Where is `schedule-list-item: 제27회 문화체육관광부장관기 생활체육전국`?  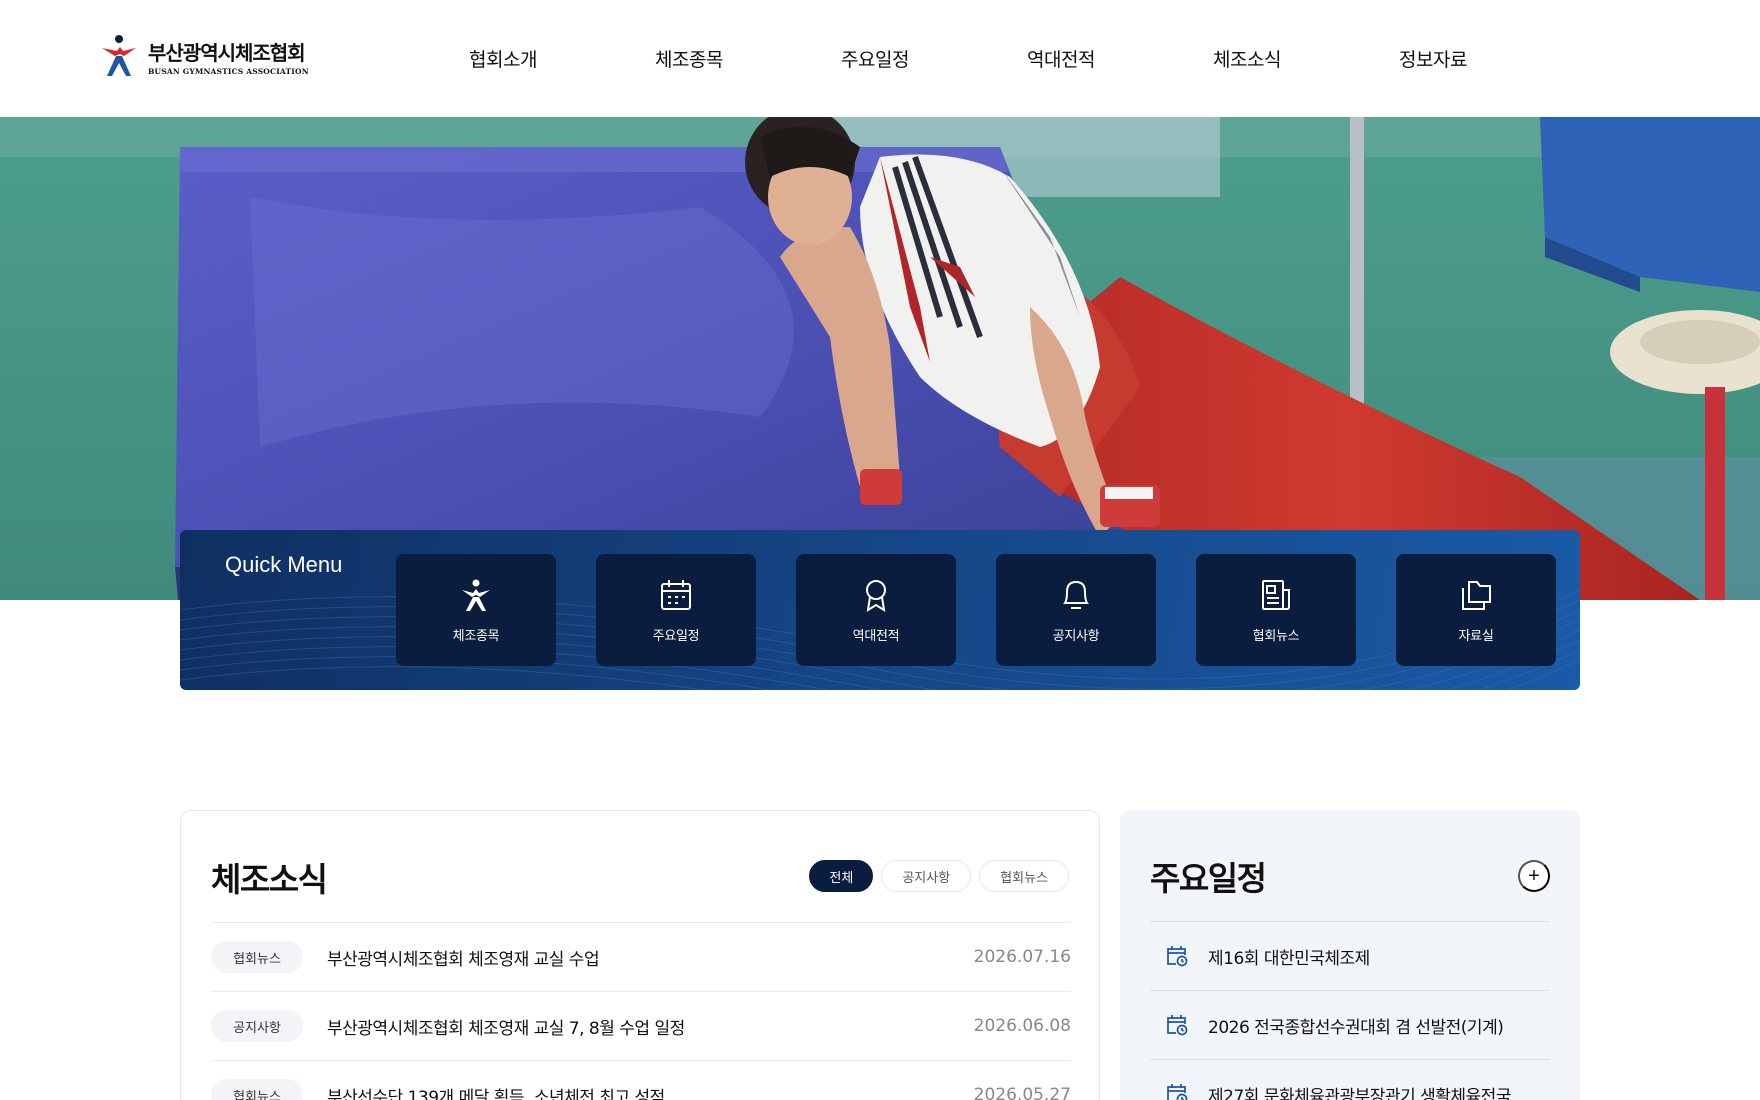 schedule-list-item: 제27회 문화체육관광부장관기 생활체육전국 is located at coordinates (1350, 1080).